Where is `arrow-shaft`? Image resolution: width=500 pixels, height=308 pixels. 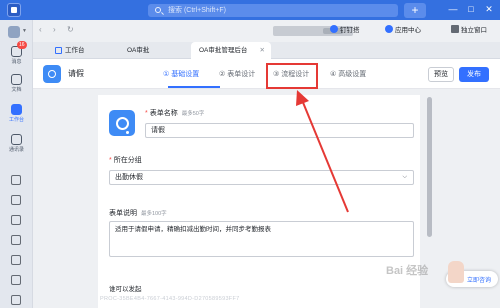
arrow-shaft is located at coordinates (325, 156).